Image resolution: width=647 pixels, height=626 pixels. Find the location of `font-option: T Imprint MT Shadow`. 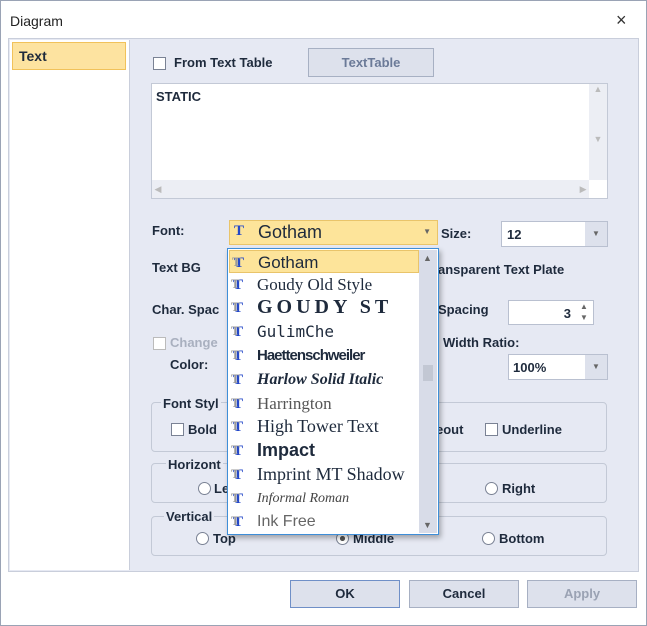

font-option: T Imprint MT Shadow is located at coordinates (324, 474).